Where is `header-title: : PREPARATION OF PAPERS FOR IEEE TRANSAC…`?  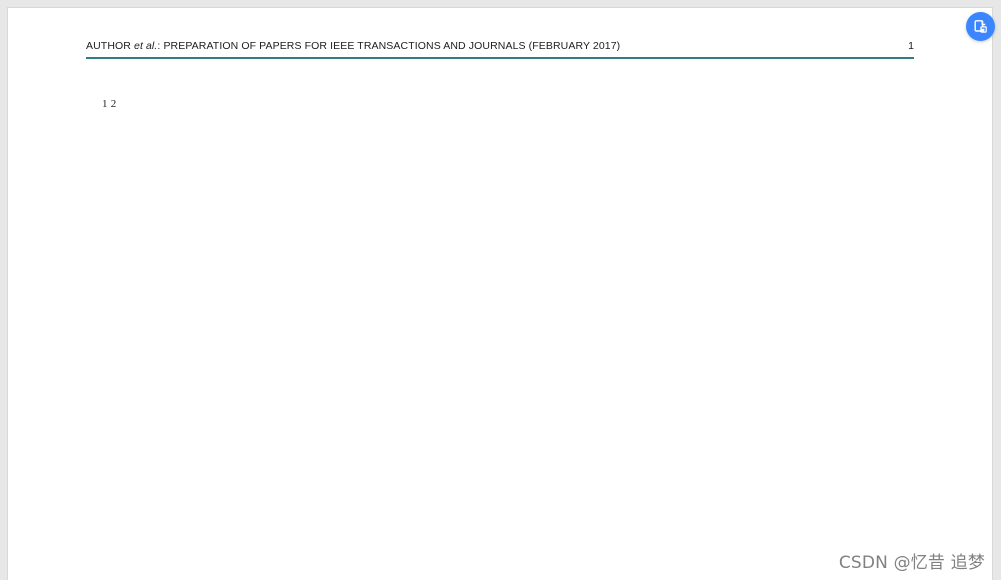
header-title: : PREPARATION OF PAPERS FOR IEEE TRANSAC… is located at coordinates (389, 46).